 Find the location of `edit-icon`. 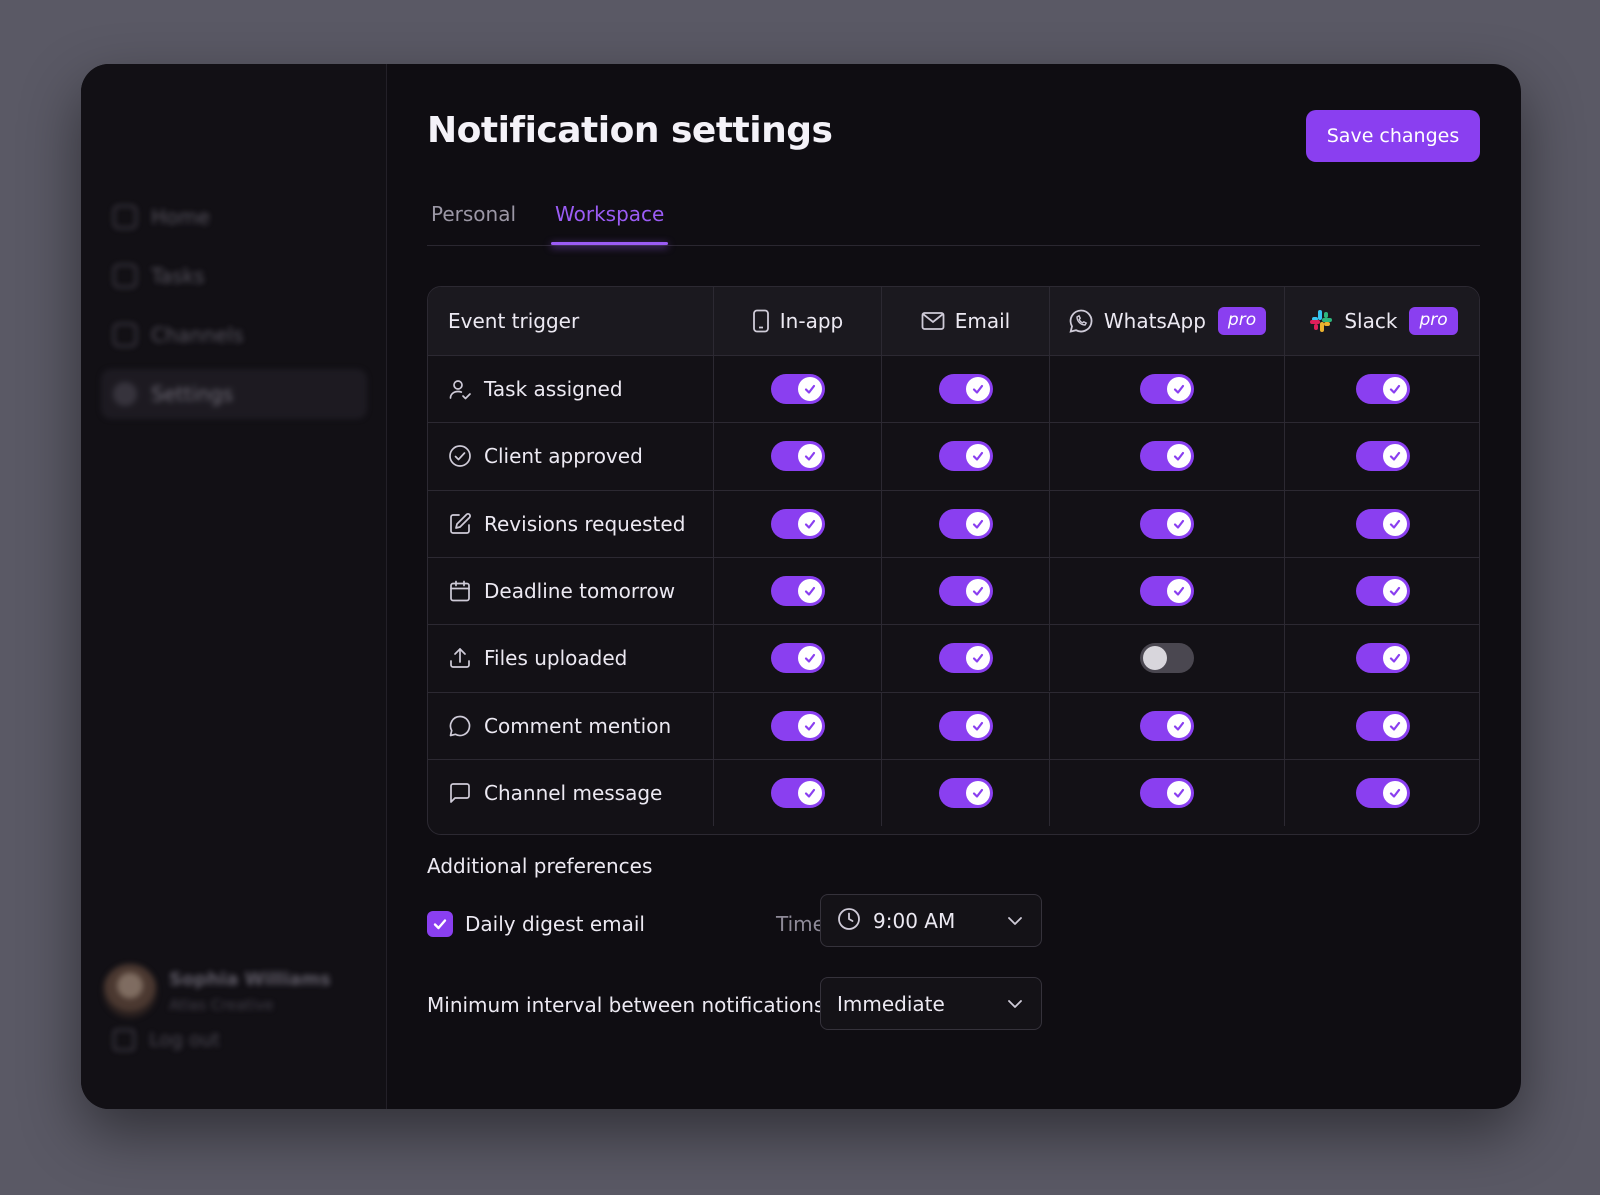

edit-icon is located at coordinates (460, 524).